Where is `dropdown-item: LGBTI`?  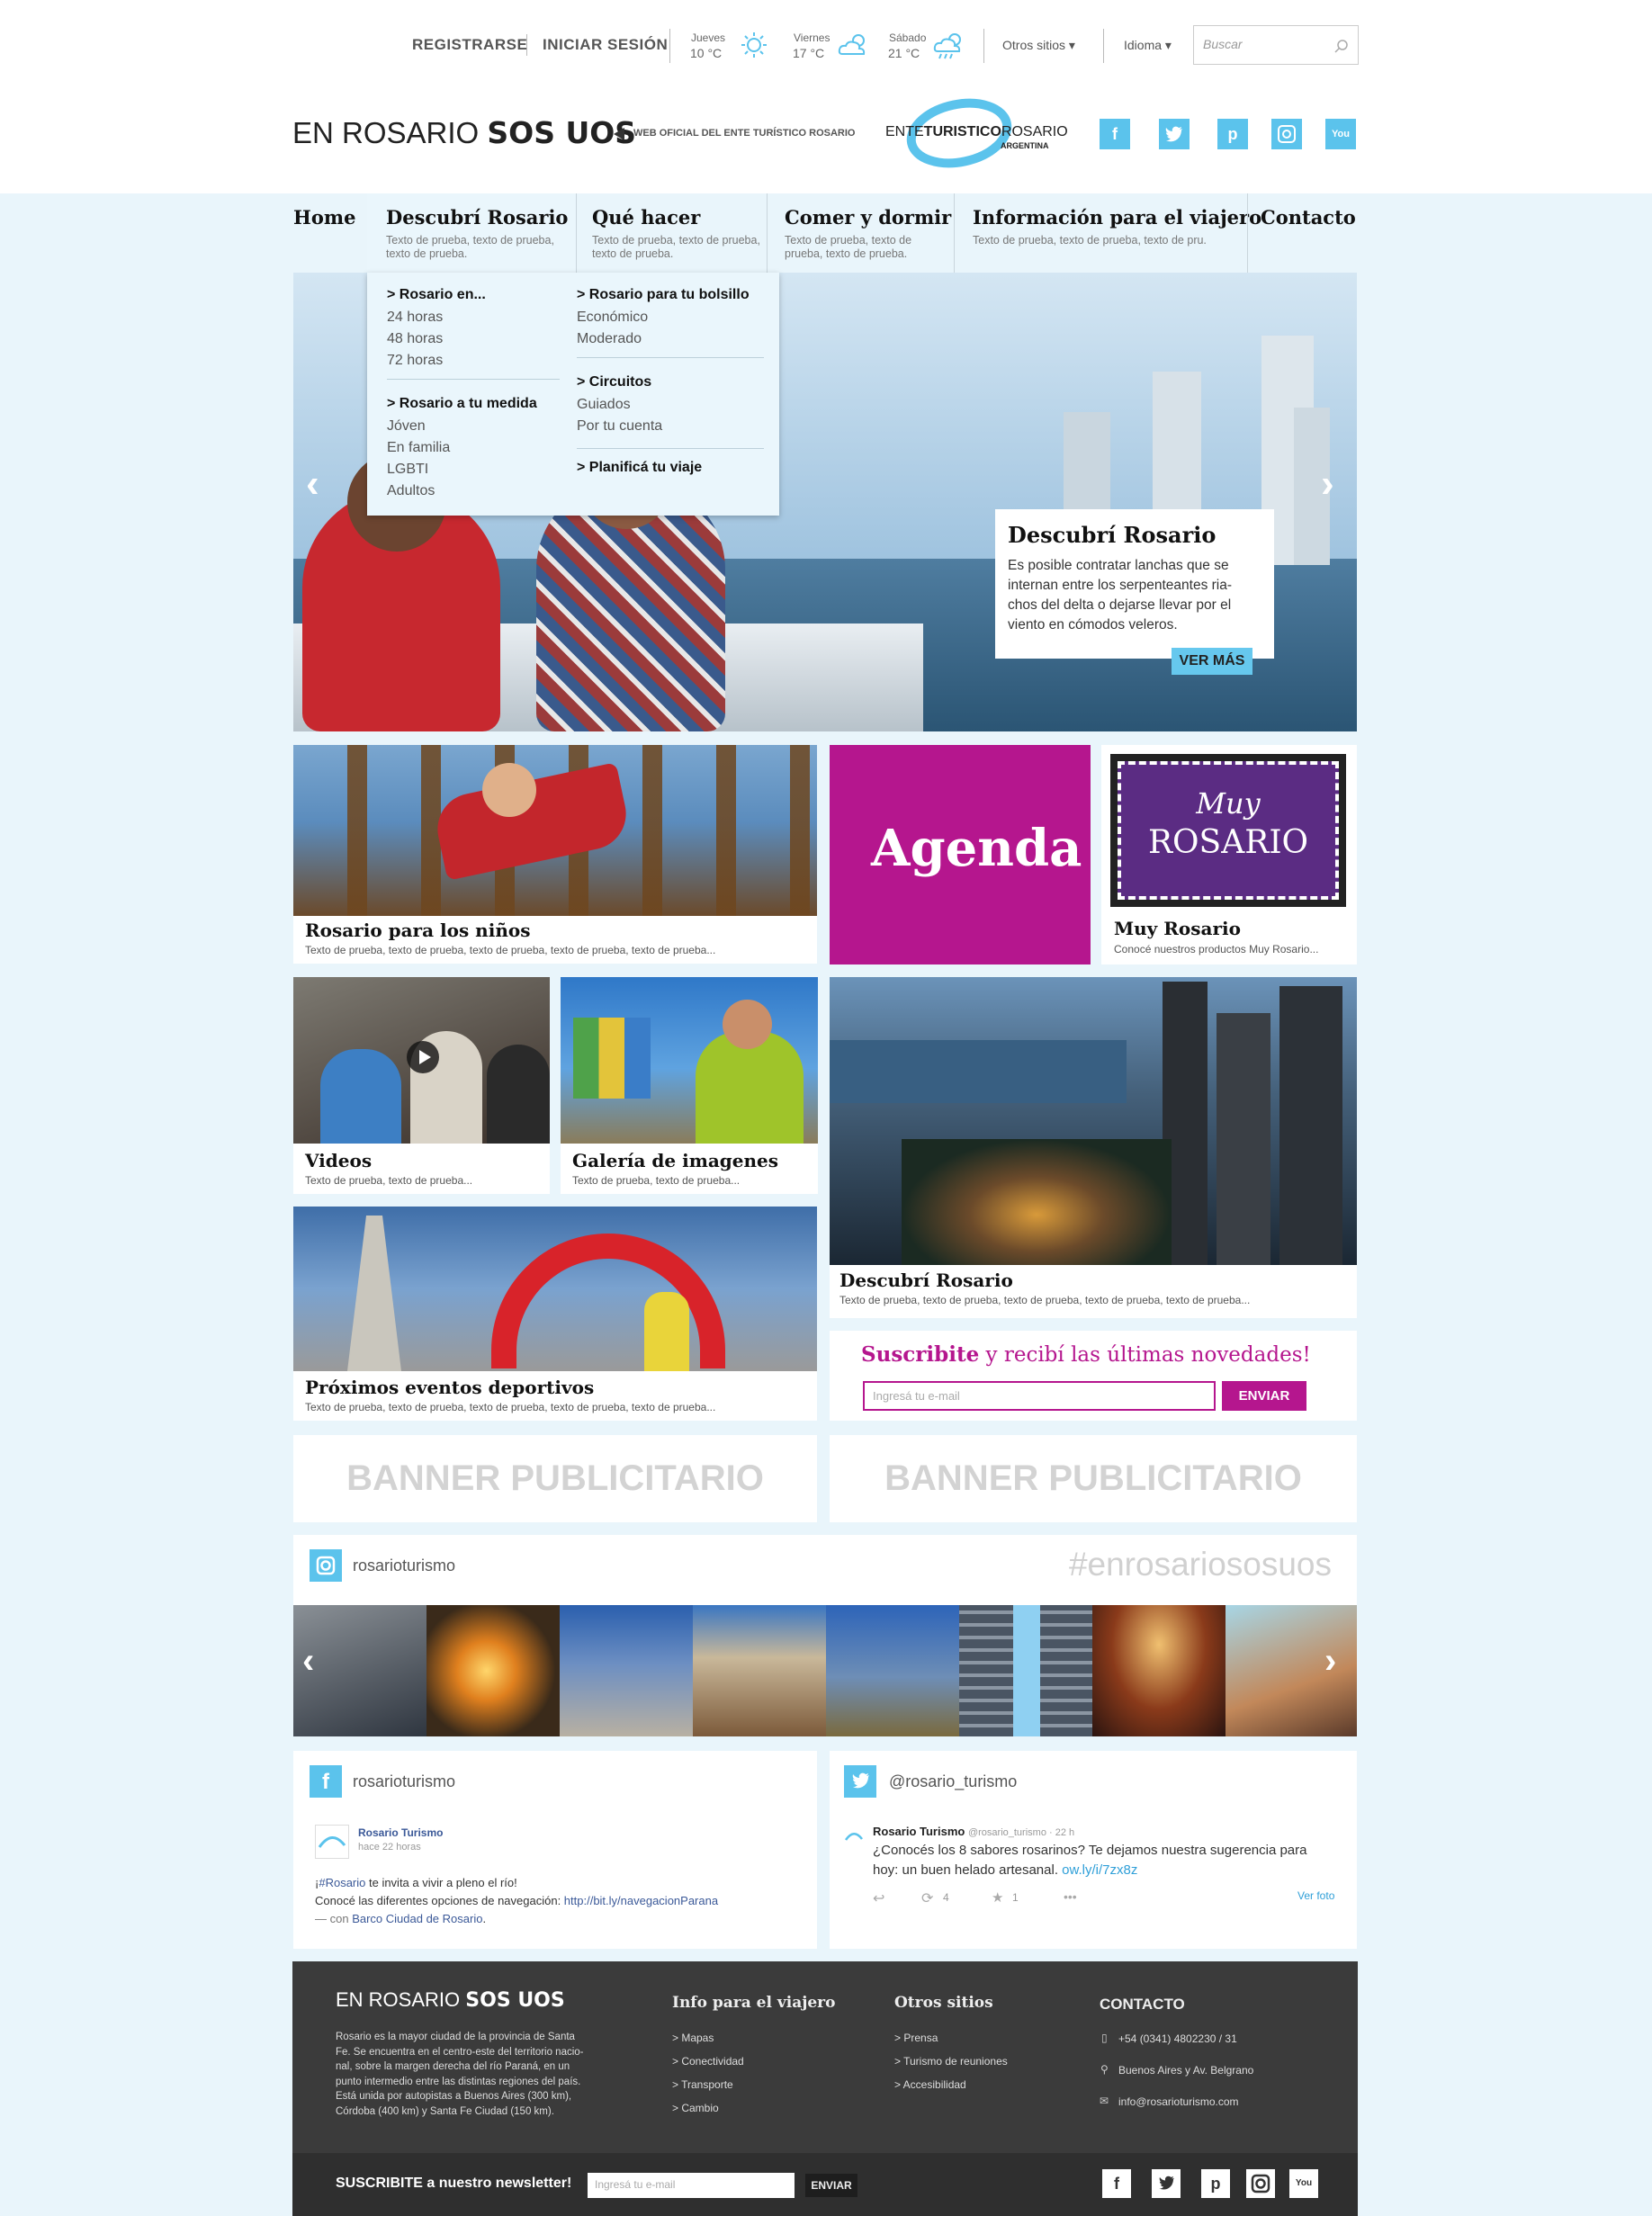
dropdown-item: LGBTI is located at coordinates (407, 470).